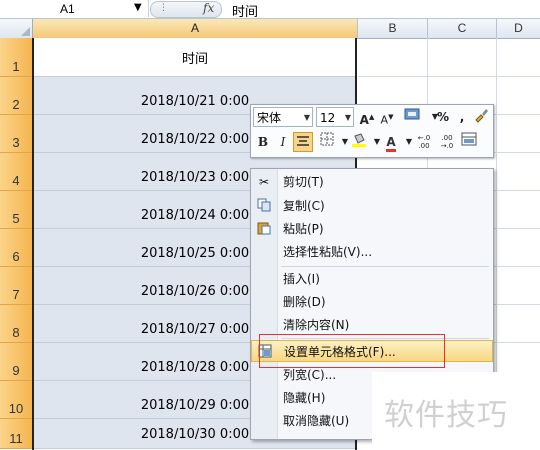  Describe the element at coordinates (372, 279) in the screenshot. I see `menu-item-insert: 插入(I)` at that location.